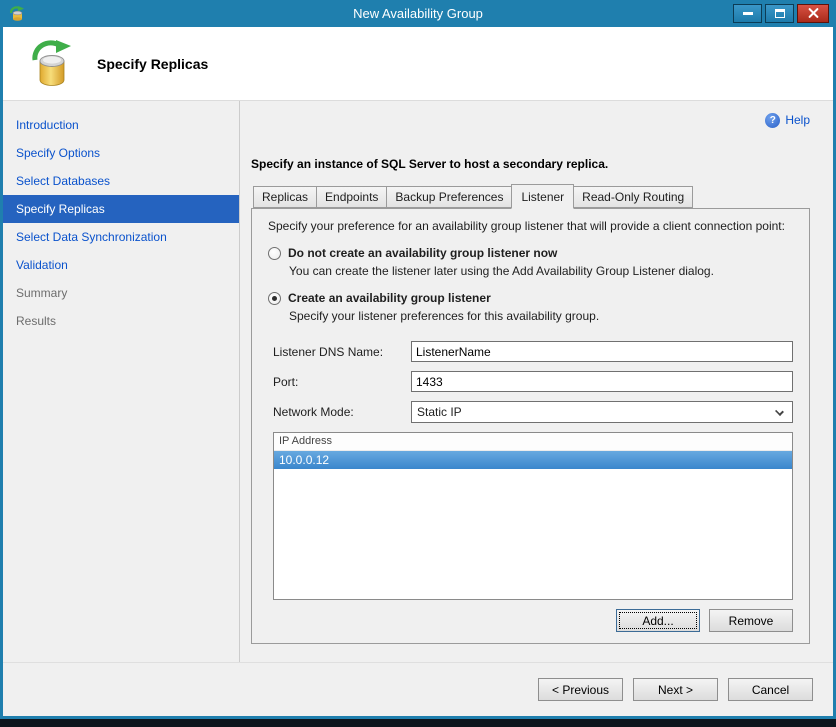 Image resolution: width=836 pixels, height=727 pixels. I want to click on close-button, so click(813, 13).